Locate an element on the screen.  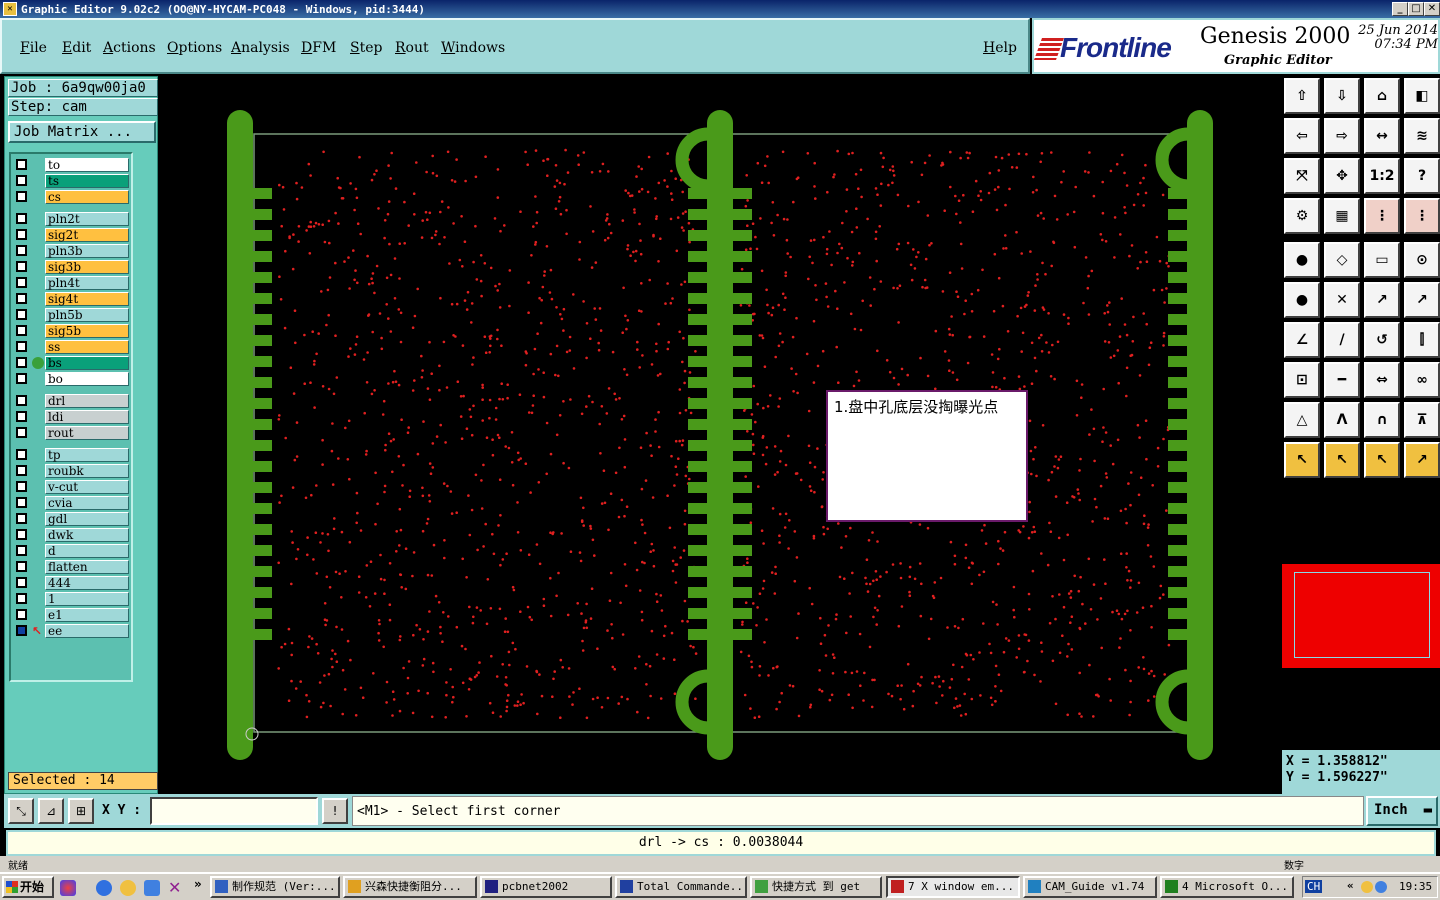
layer-name: ldi is located at coordinates (87, 417).